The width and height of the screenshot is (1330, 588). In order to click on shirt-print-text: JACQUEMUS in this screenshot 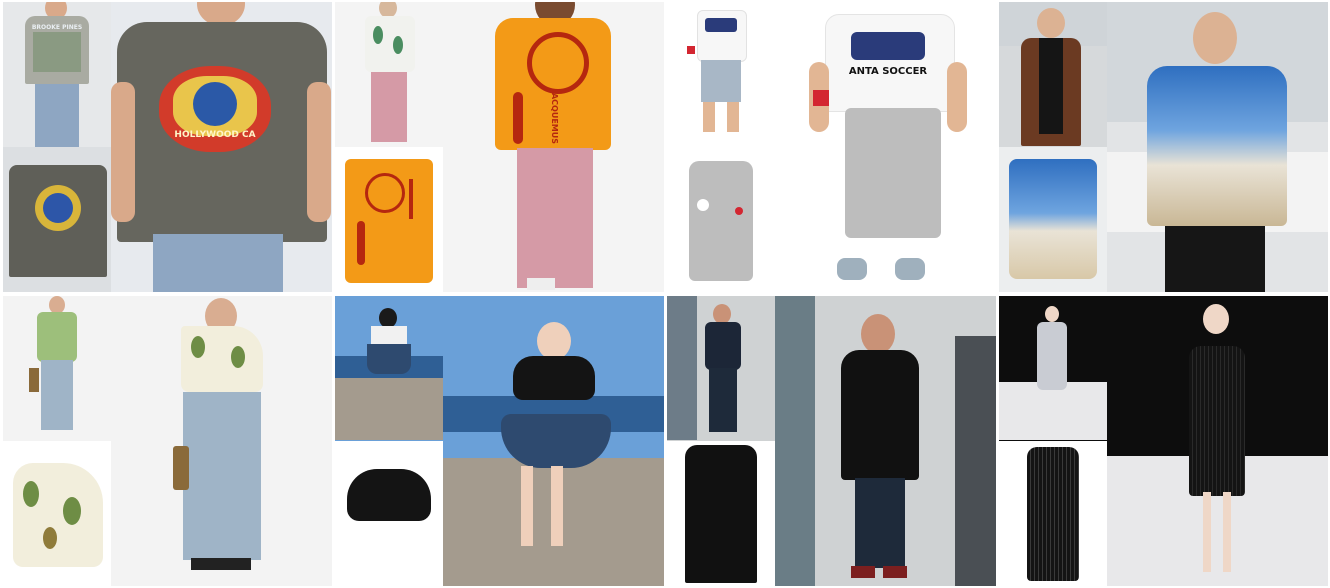, I will do `click(554, 117)`.